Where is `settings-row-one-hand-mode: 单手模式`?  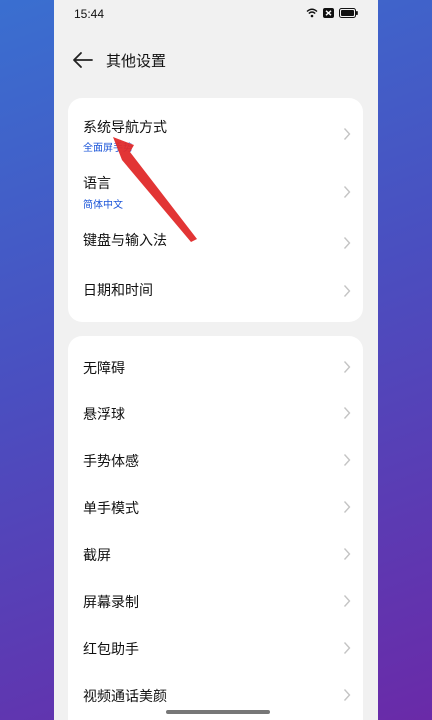 settings-row-one-hand-mode: 单手模式 is located at coordinates (215, 508).